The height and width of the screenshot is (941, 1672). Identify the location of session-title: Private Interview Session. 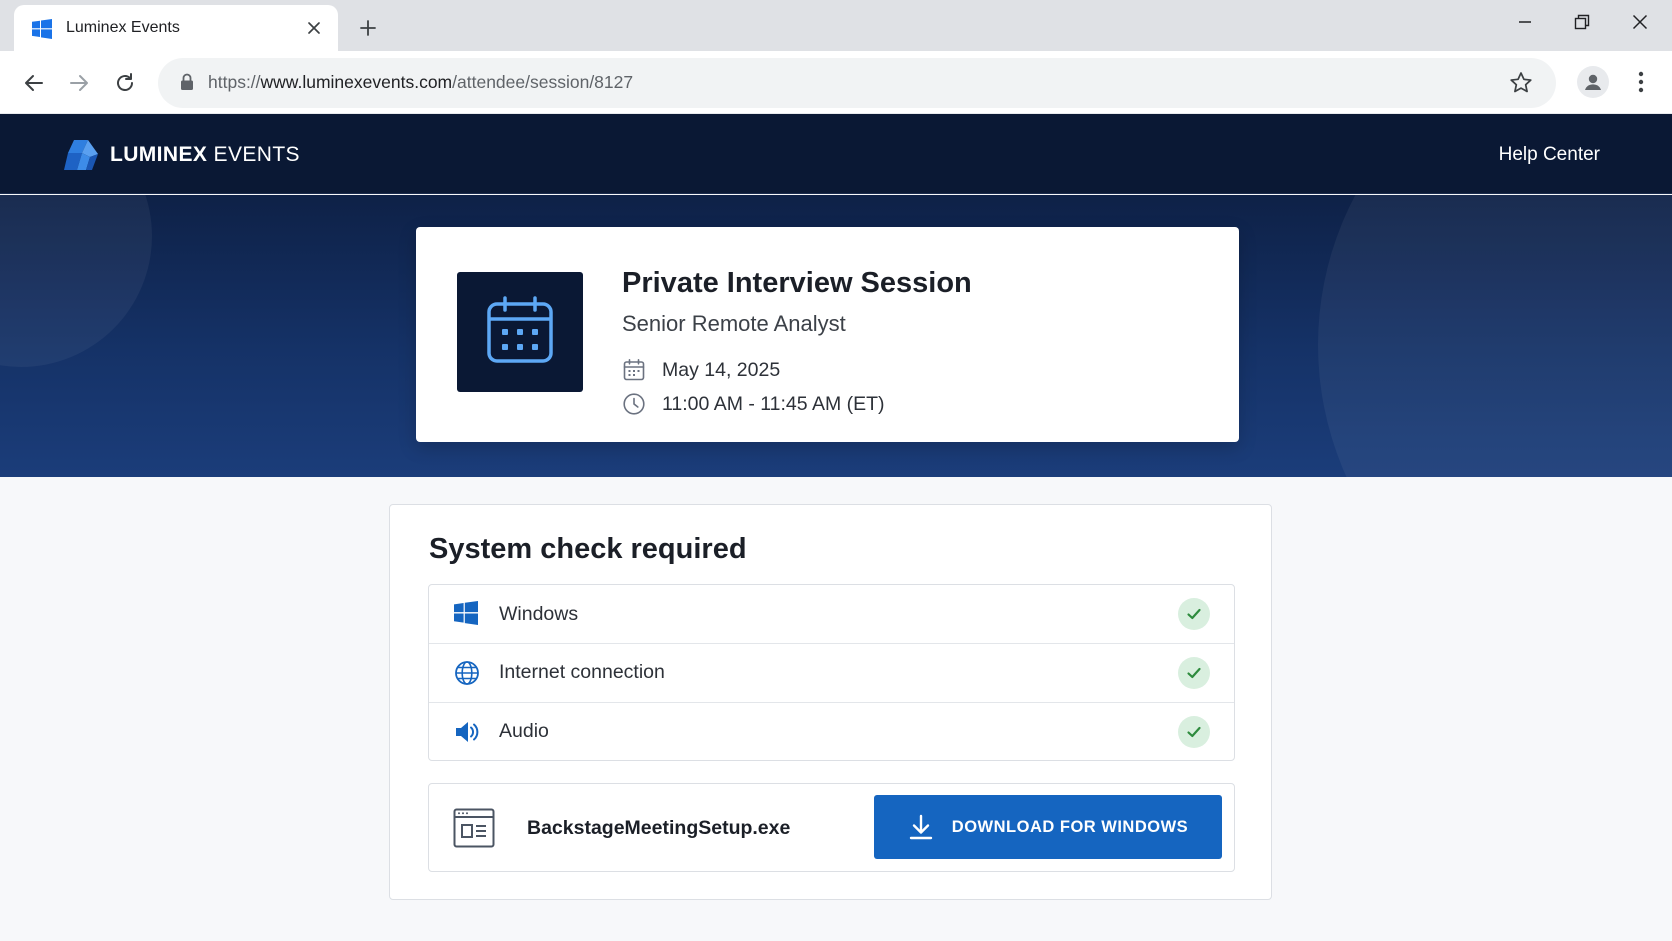
(797, 283).